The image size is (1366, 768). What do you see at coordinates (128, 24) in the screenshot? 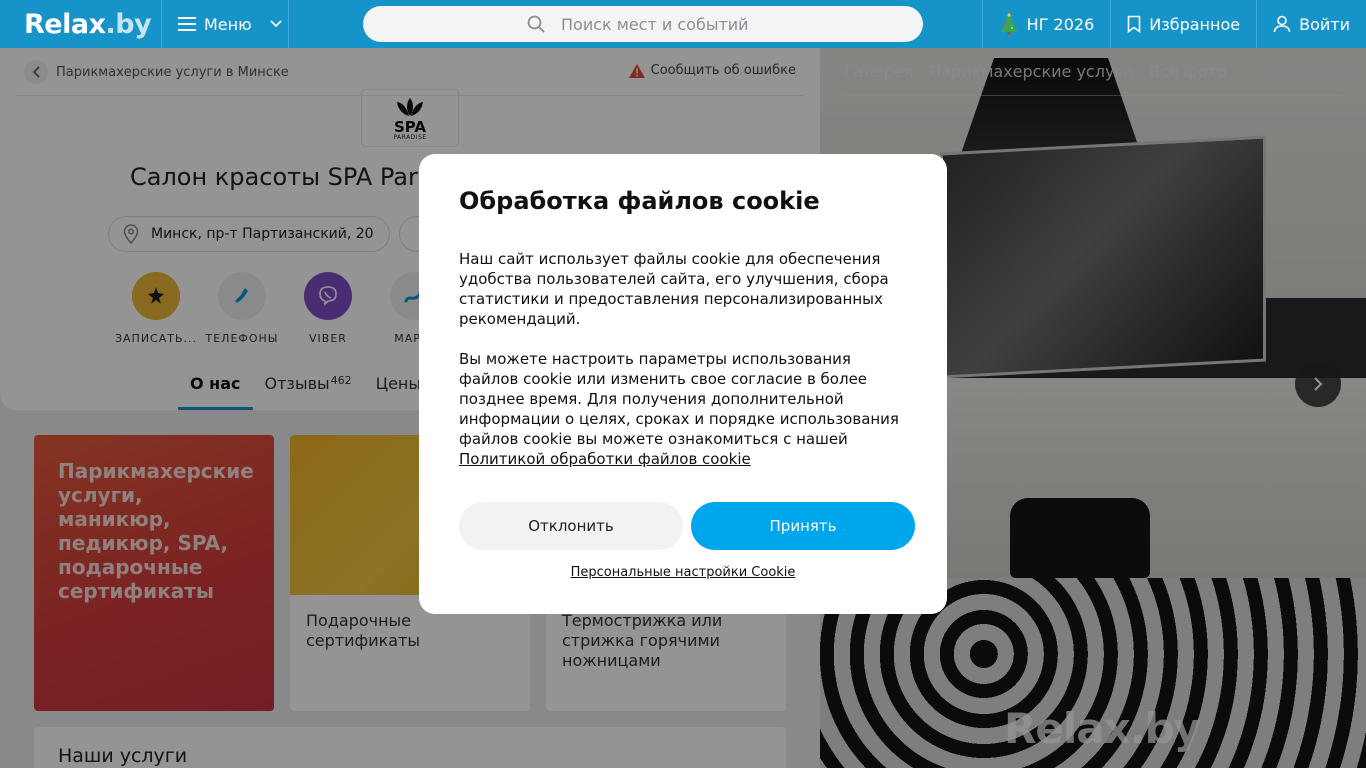
I see `logo-suffix-text: .by` at bounding box center [128, 24].